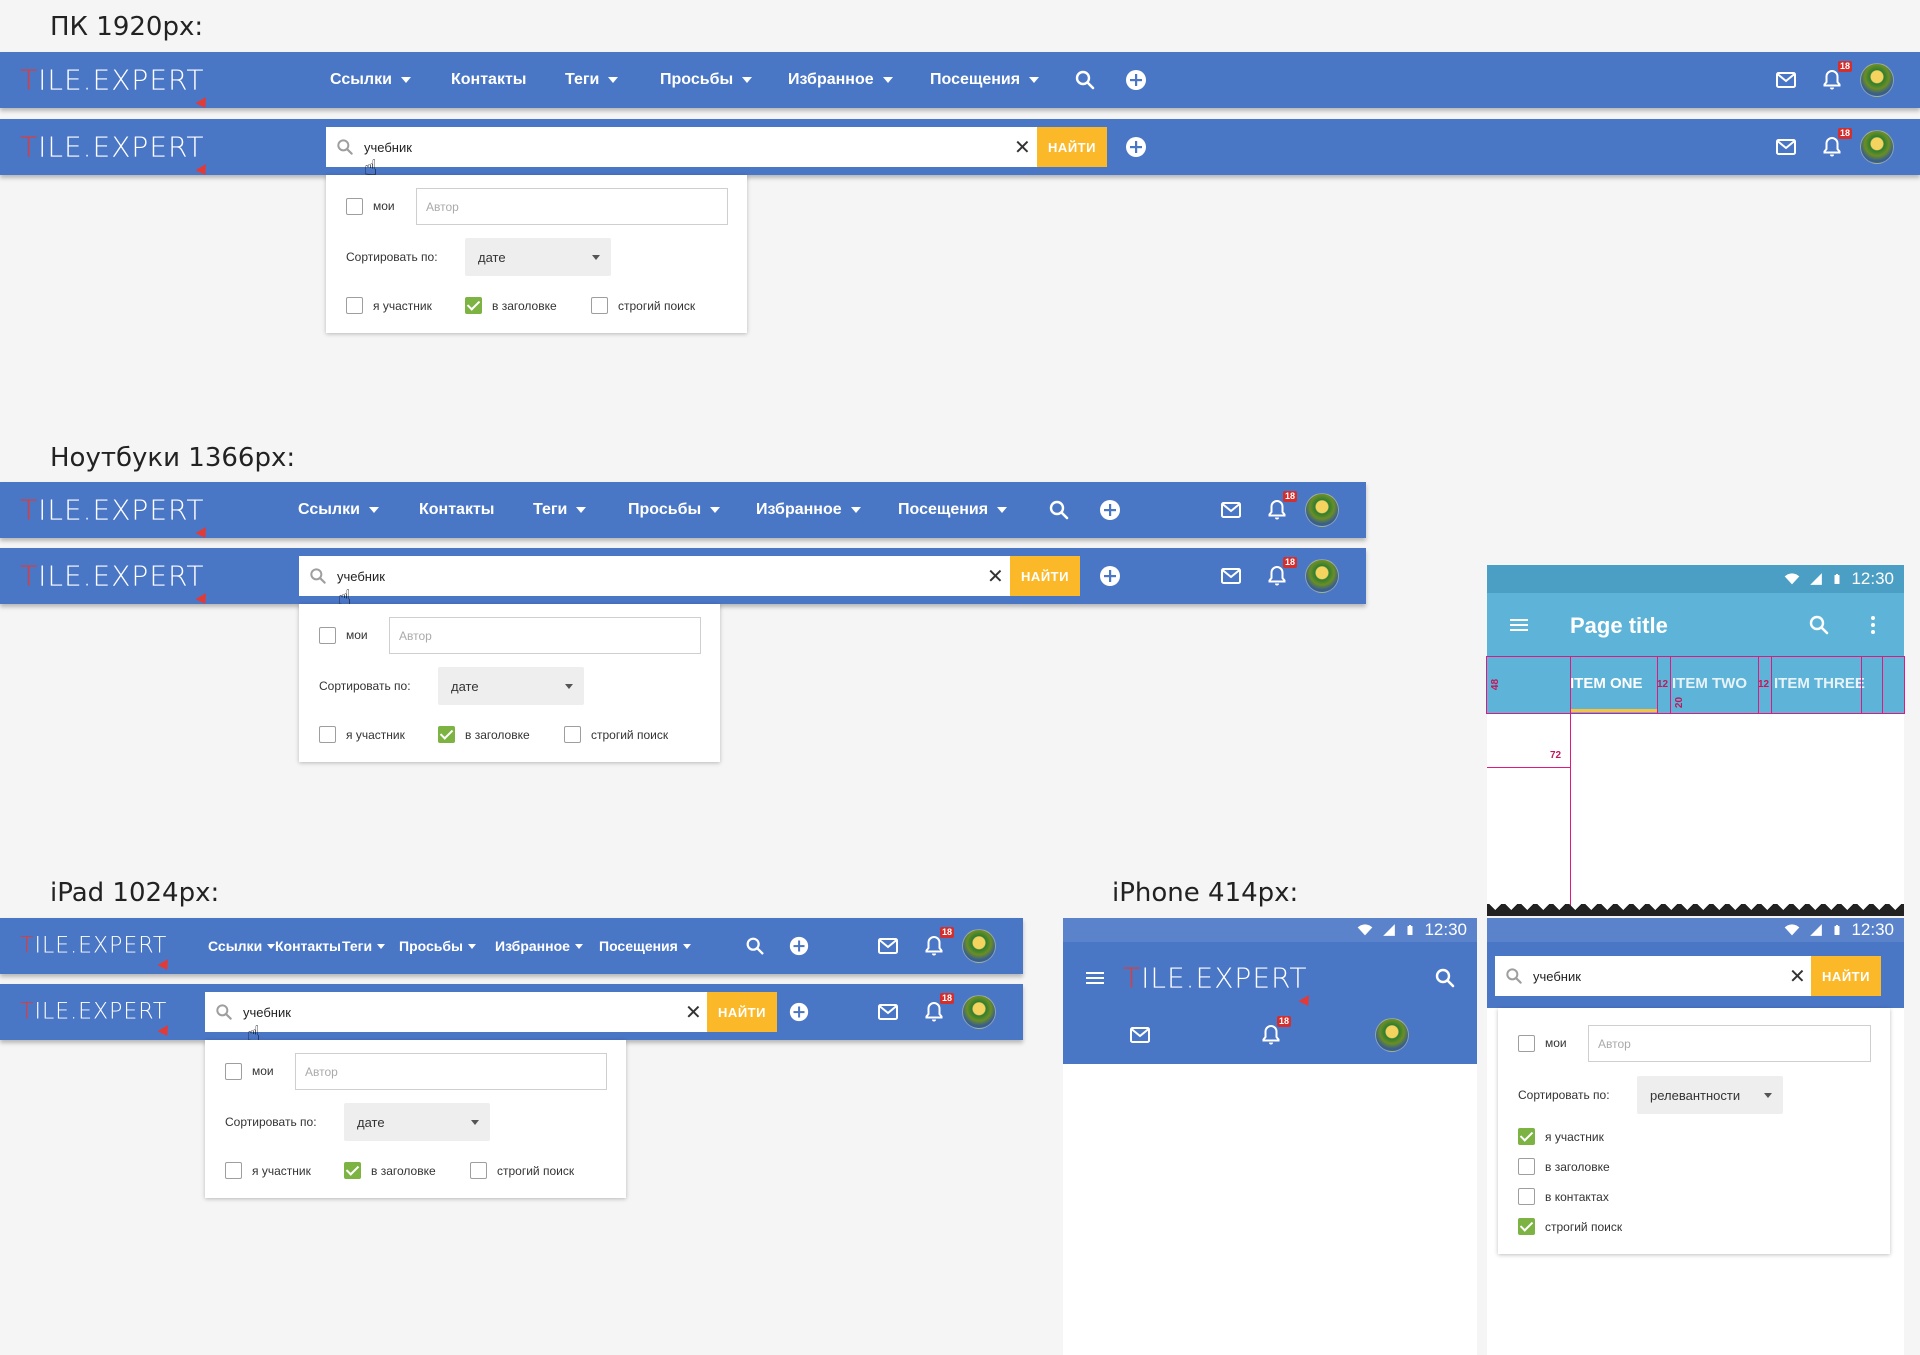  Describe the element at coordinates (1709, 683) in the screenshot. I see `tab-item-two: ITEM TWO` at that location.